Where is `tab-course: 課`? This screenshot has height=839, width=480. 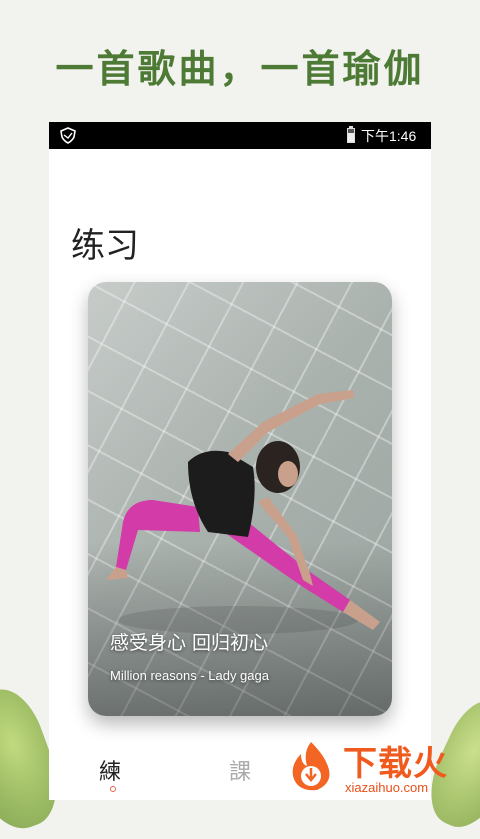 tab-course: 課 is located at coordinates (240, 770).